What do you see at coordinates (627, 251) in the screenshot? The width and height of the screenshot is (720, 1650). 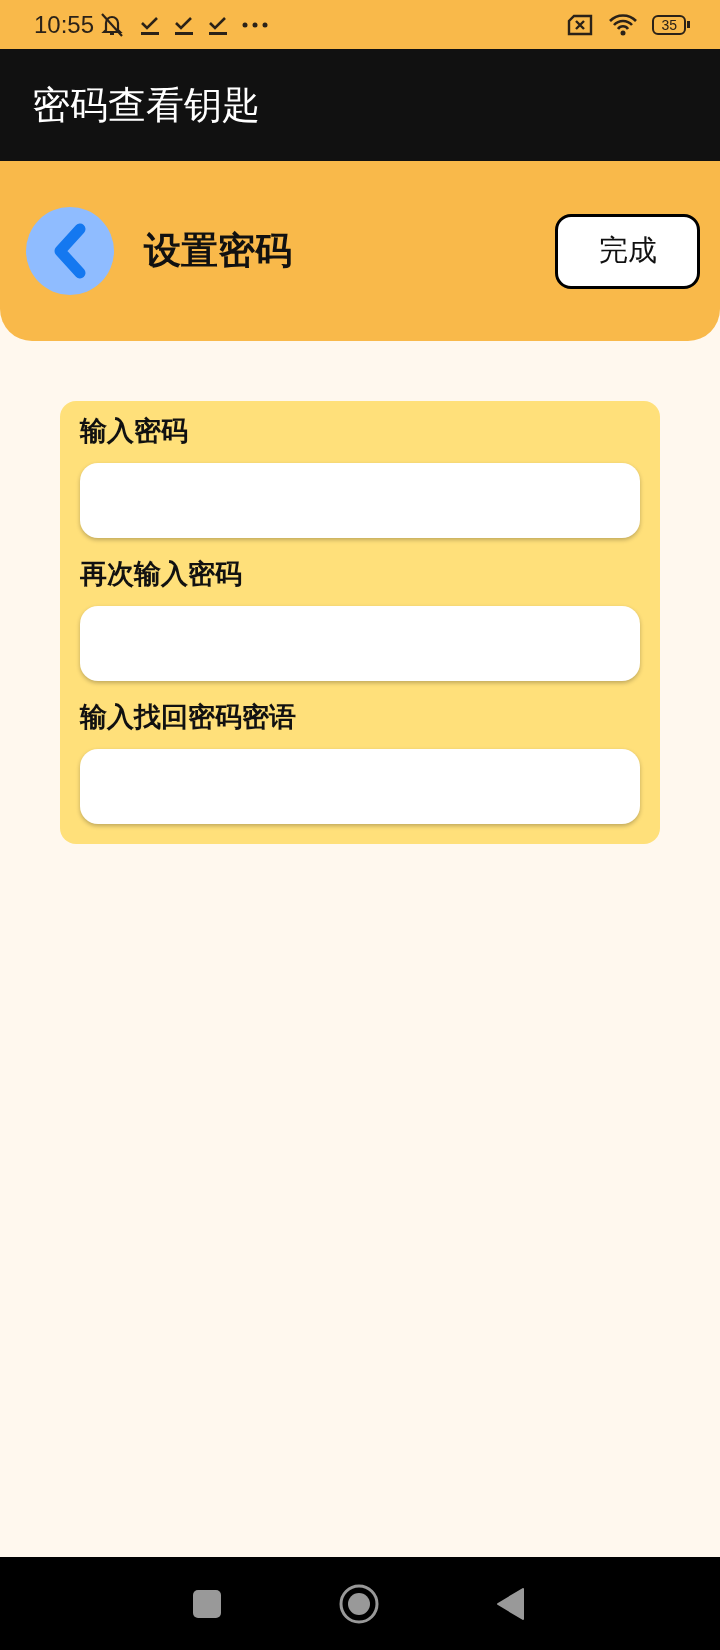 I see `done-button: 完成` at bounding box center [627, 251].